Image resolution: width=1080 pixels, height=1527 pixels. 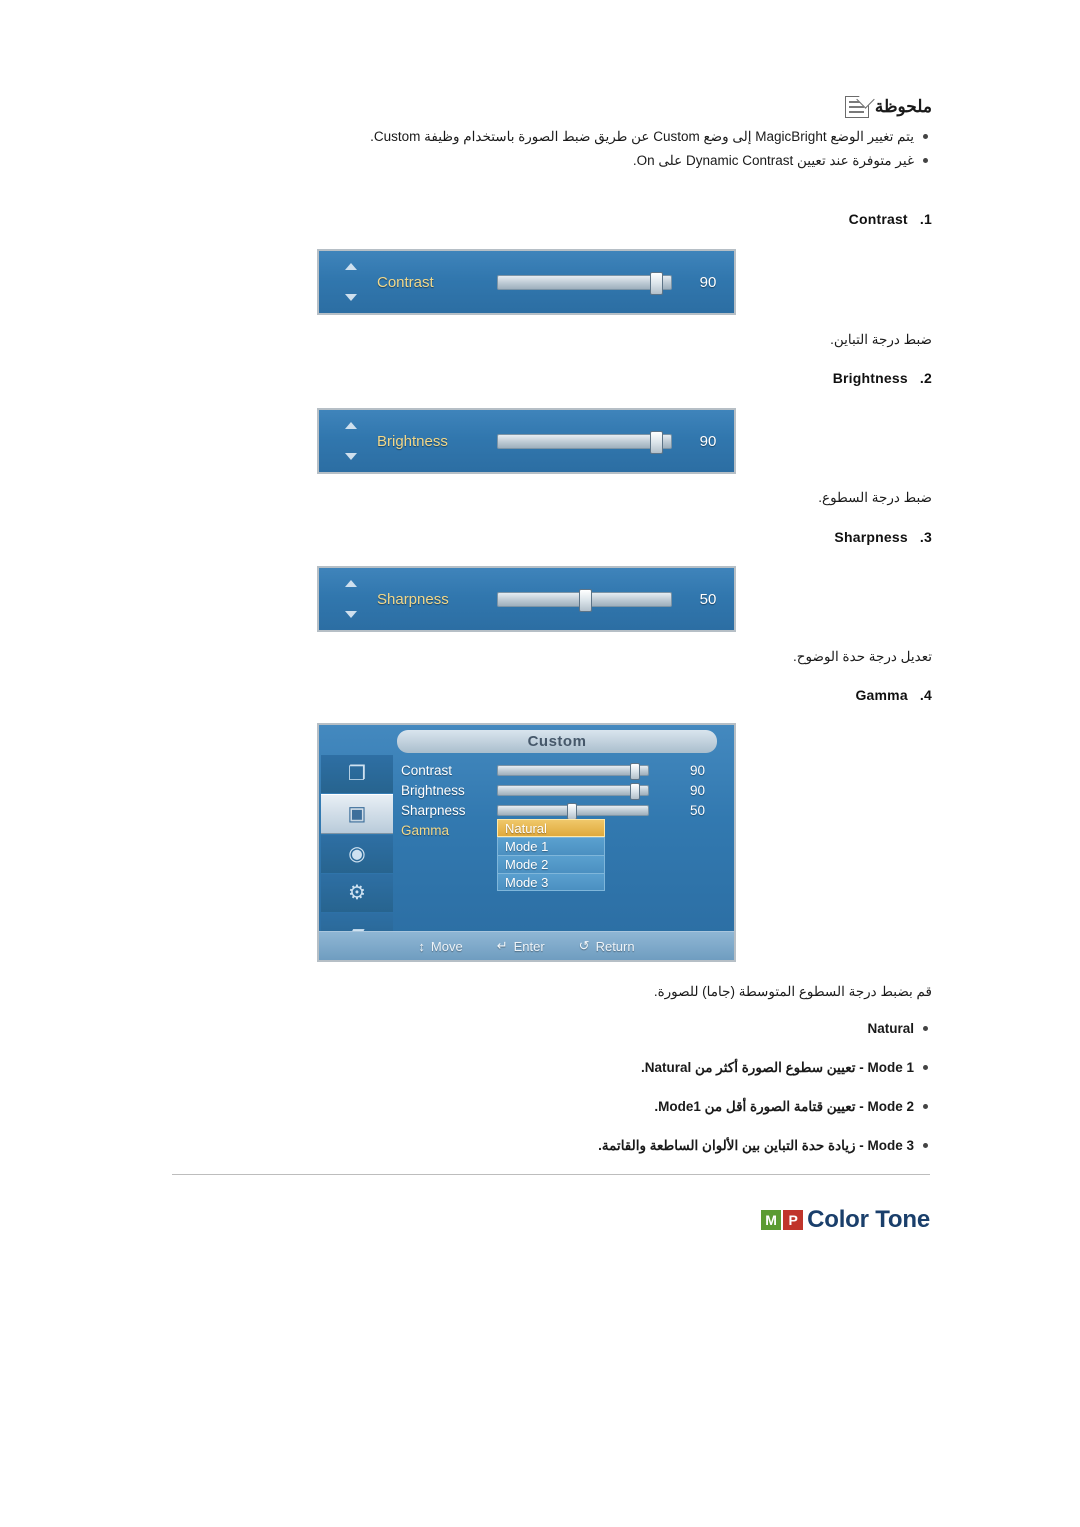 I want to click on osd-slider-label: Sharpness, so click(x=413, y=599).